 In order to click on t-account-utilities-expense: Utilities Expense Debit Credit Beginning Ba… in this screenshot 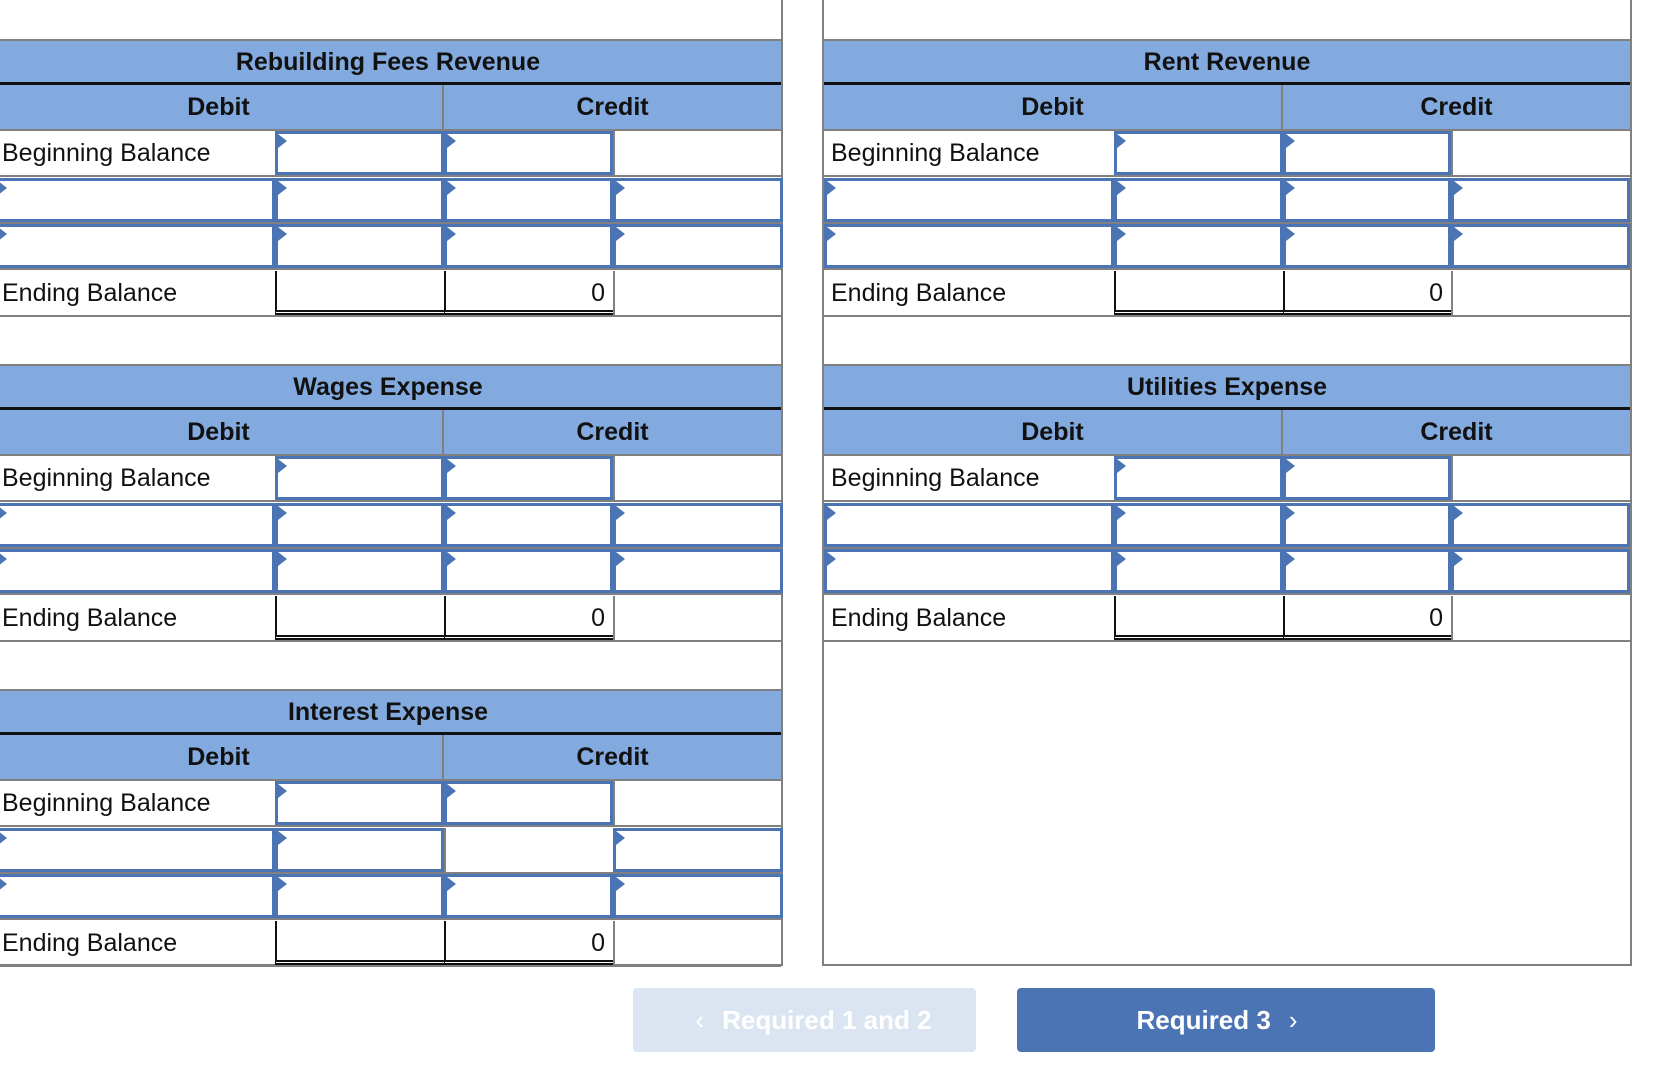, I will do `click(1227, 503)`.